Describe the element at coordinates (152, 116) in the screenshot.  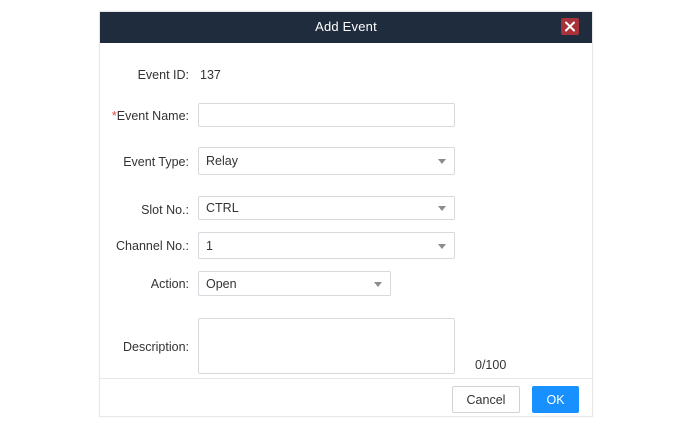
I see `event-name-label-text: Event Name:` at that location.